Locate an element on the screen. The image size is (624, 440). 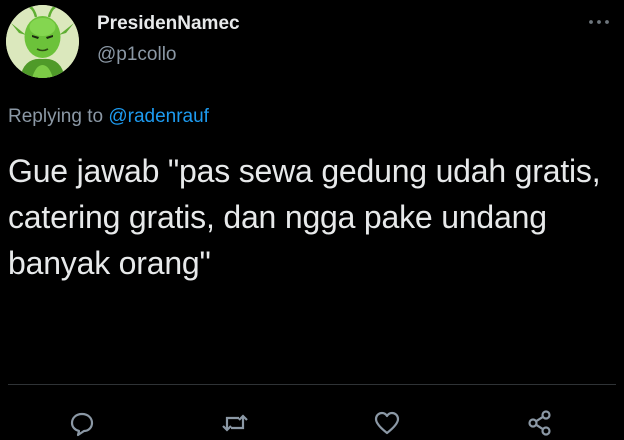
reply-button is located at coordinates (82, 423).